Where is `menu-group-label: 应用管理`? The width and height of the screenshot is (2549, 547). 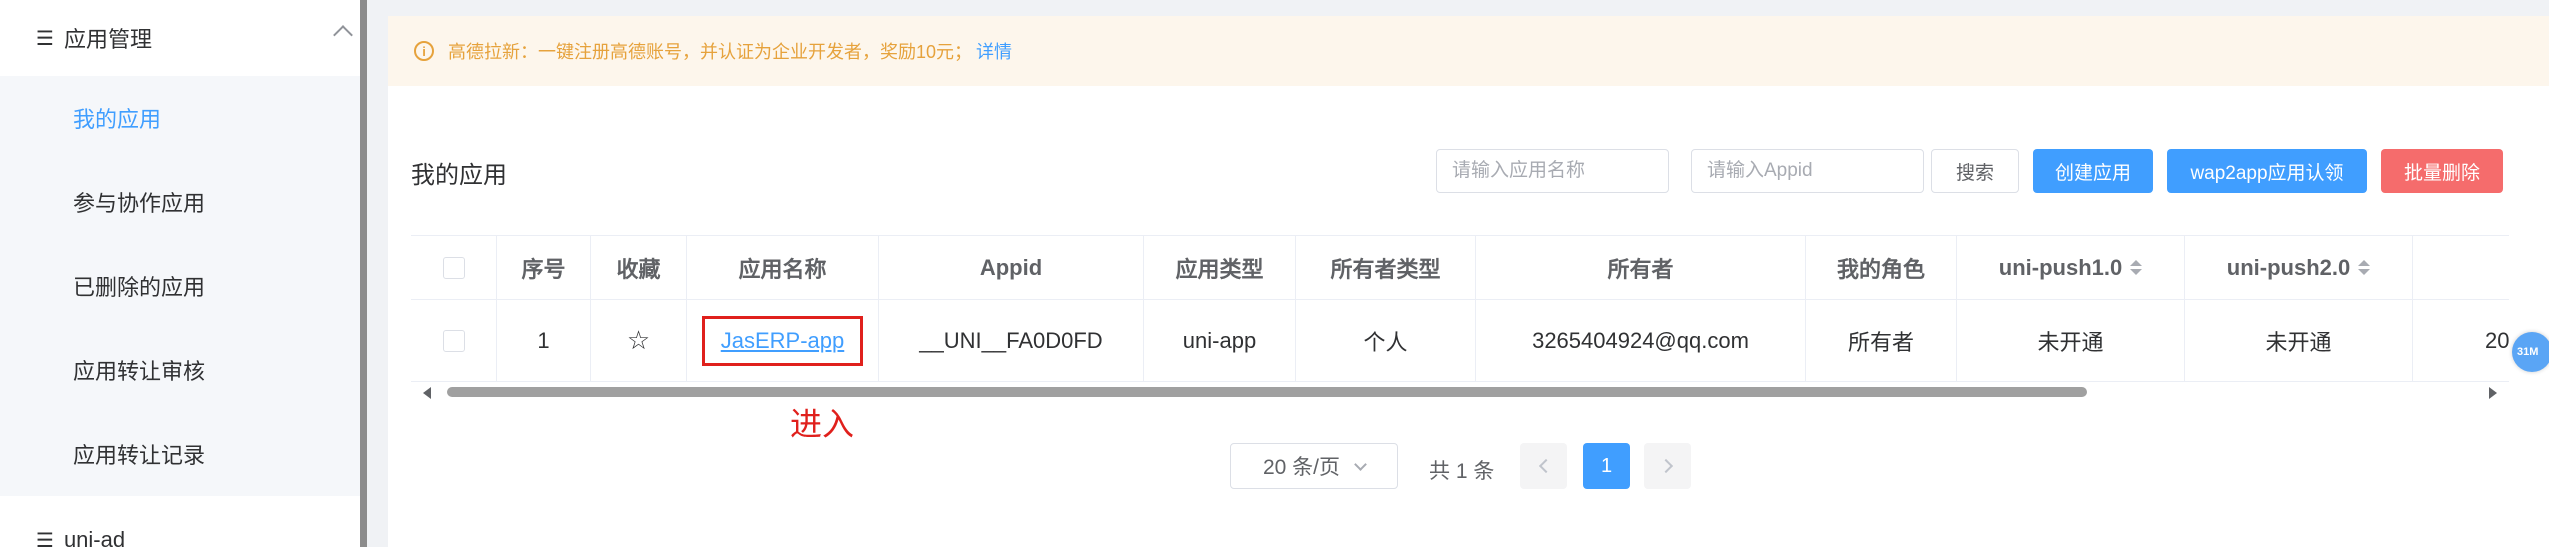 menu-group-label: 应用管理 is located at coordinates (107, 39).